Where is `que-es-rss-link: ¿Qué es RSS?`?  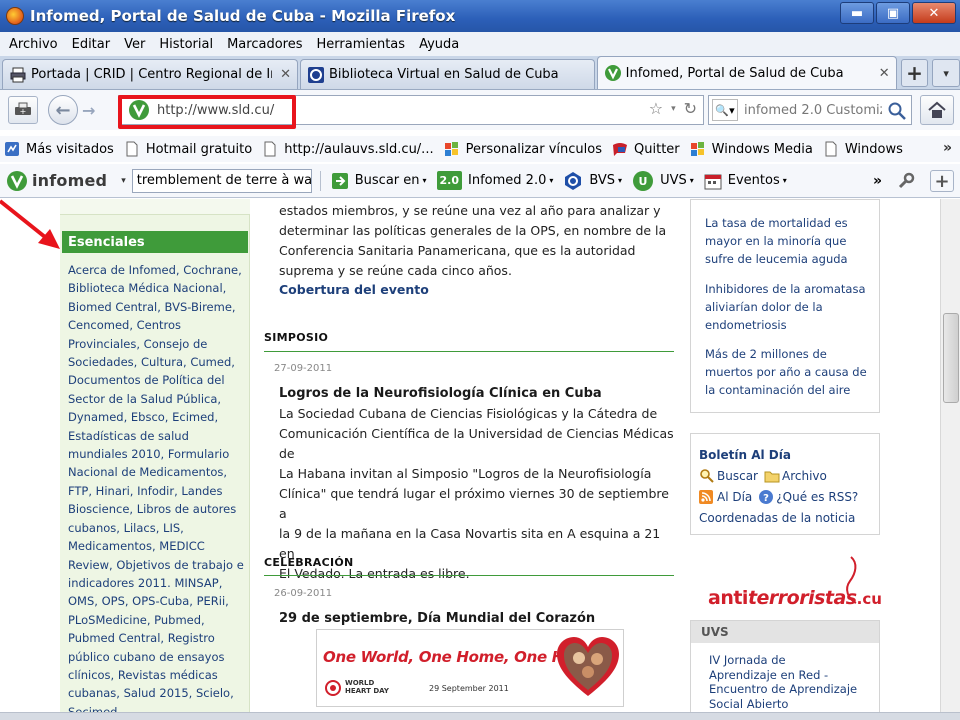 que-es-rss-link: ¿Qué es RSS? is located at coordinates (817, 497).